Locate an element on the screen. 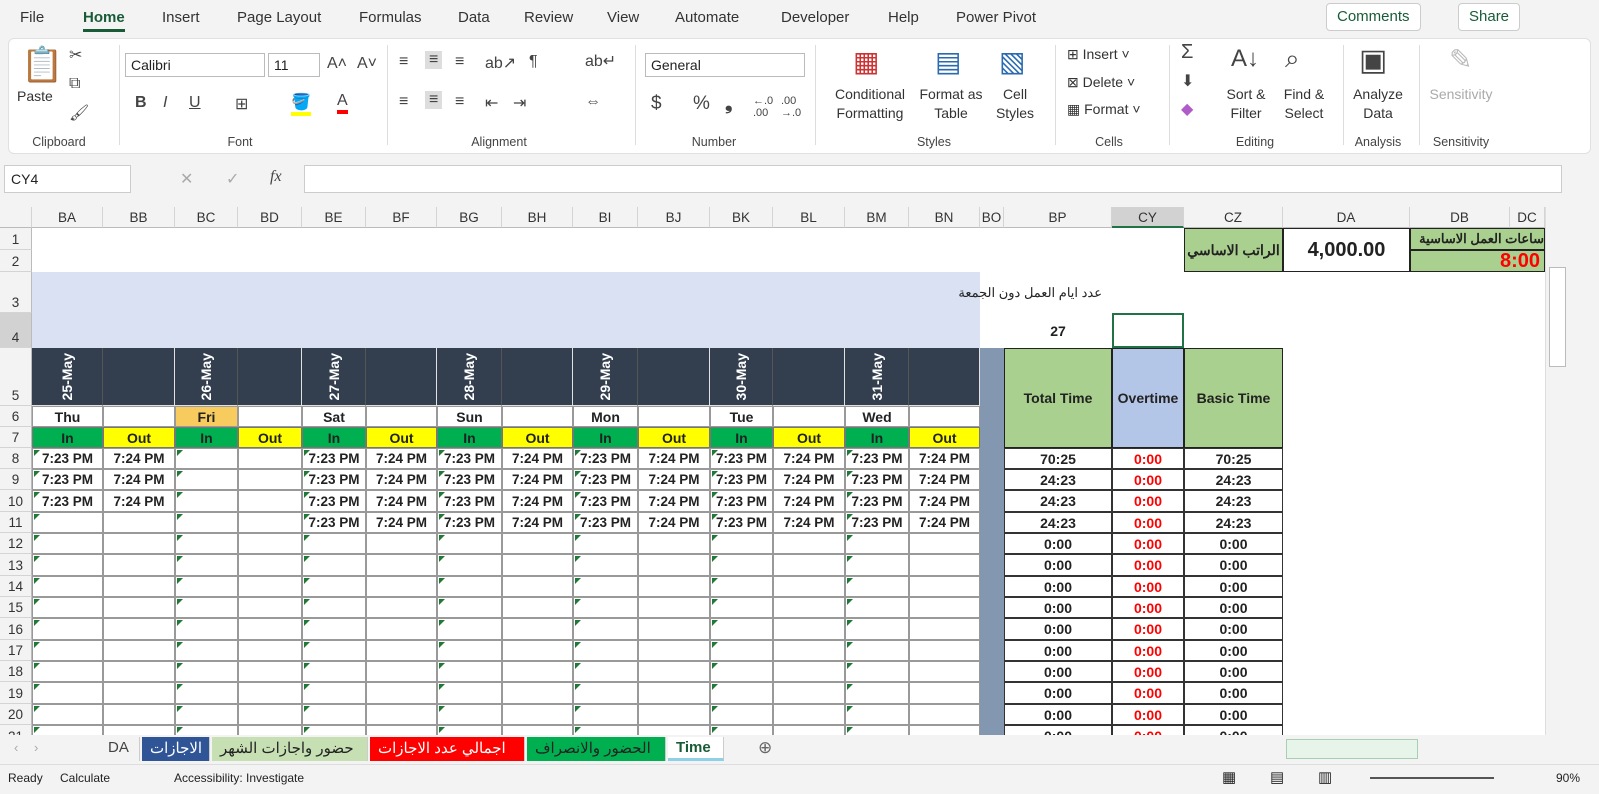  menu-power-pivot: Power Pivot is located at coordinates (996, 17).